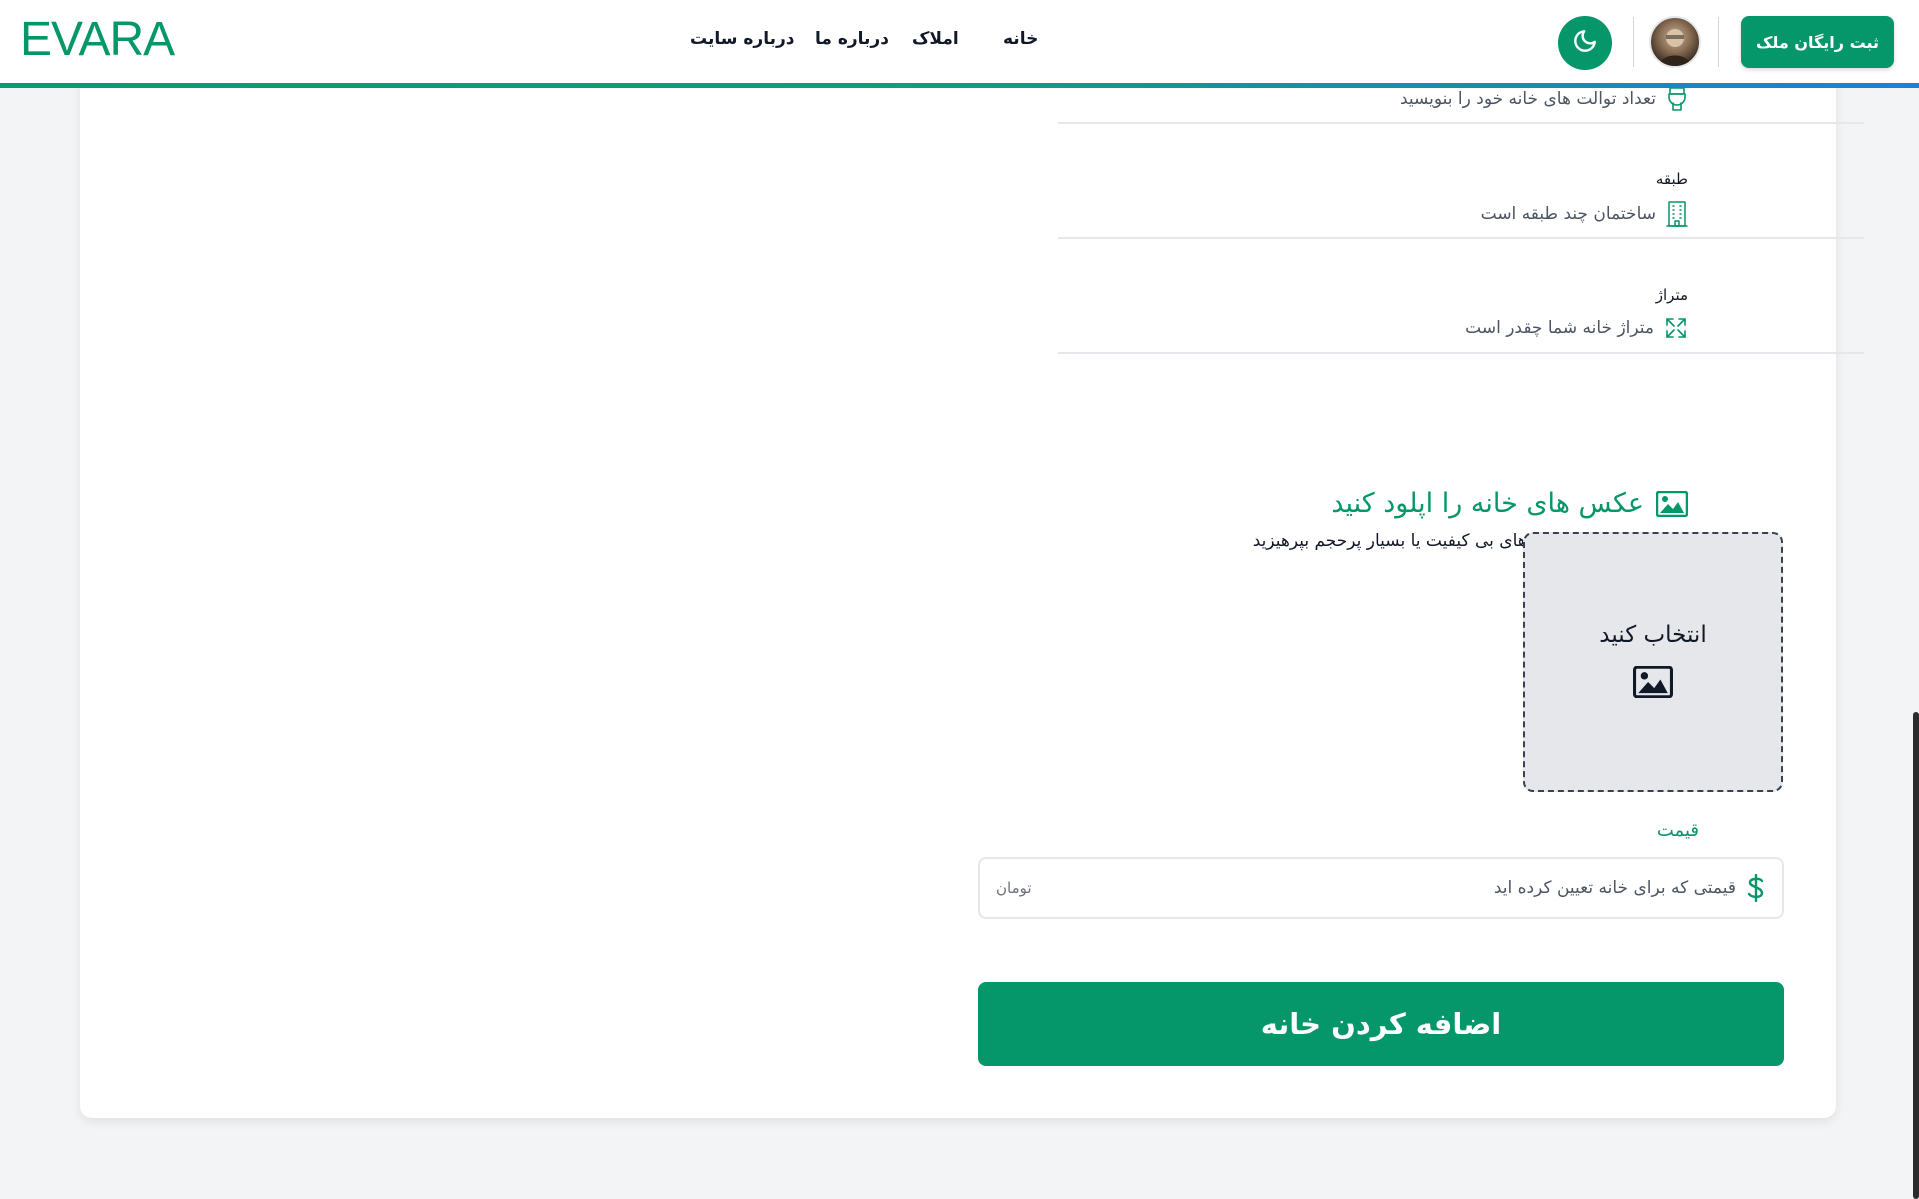 Image resolution: width=1919 pixels, height=1199 pixels. I want to click on floor-underline, so click(1461, 238).